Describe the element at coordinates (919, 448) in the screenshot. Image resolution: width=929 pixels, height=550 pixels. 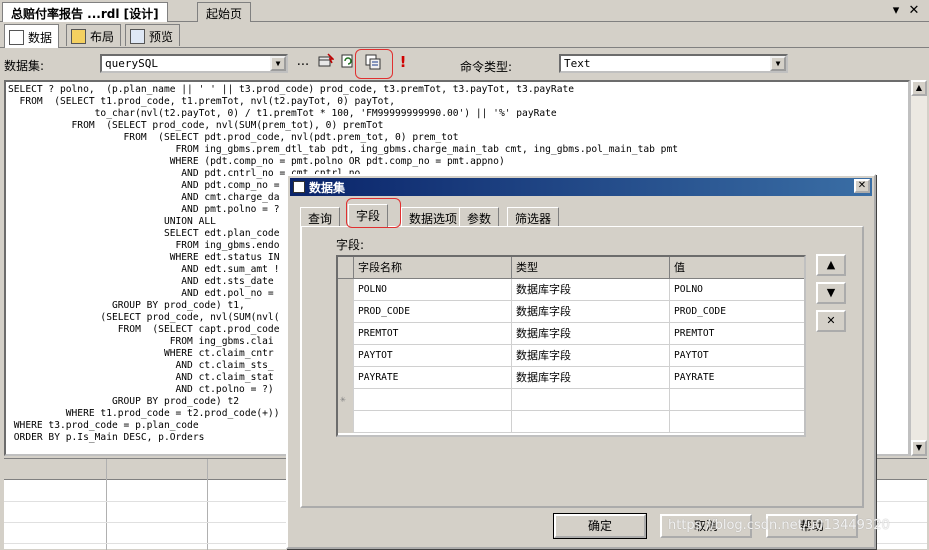
I see `scroll-down-icon: ▼` at that location.